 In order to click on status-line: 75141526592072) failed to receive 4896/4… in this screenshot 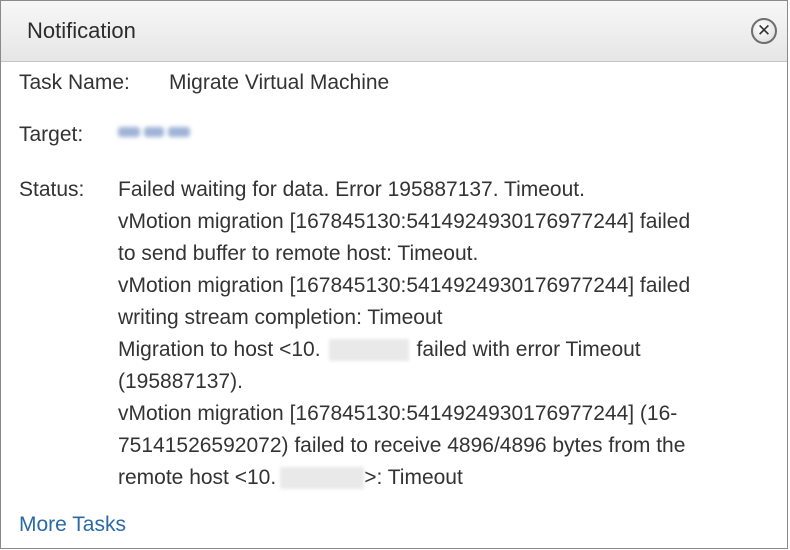, I will do `click(402, 445)`.